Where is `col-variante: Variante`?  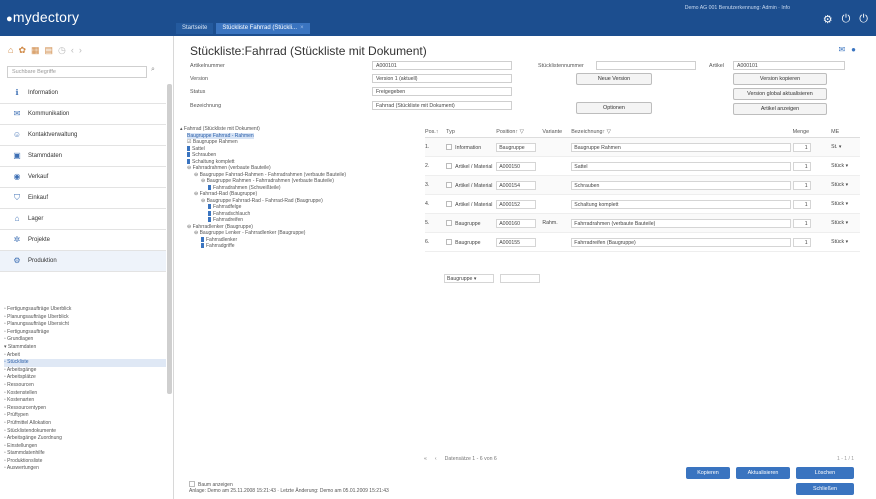
col-variante: Variante is located at coordinates (556, 132).